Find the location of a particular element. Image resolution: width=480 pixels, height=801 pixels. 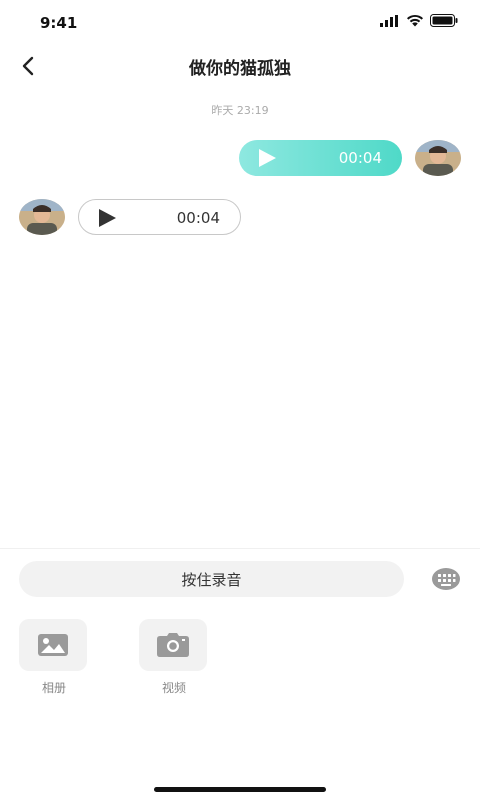

tool-album-label: 相册 is located at coordinates (53, 688).